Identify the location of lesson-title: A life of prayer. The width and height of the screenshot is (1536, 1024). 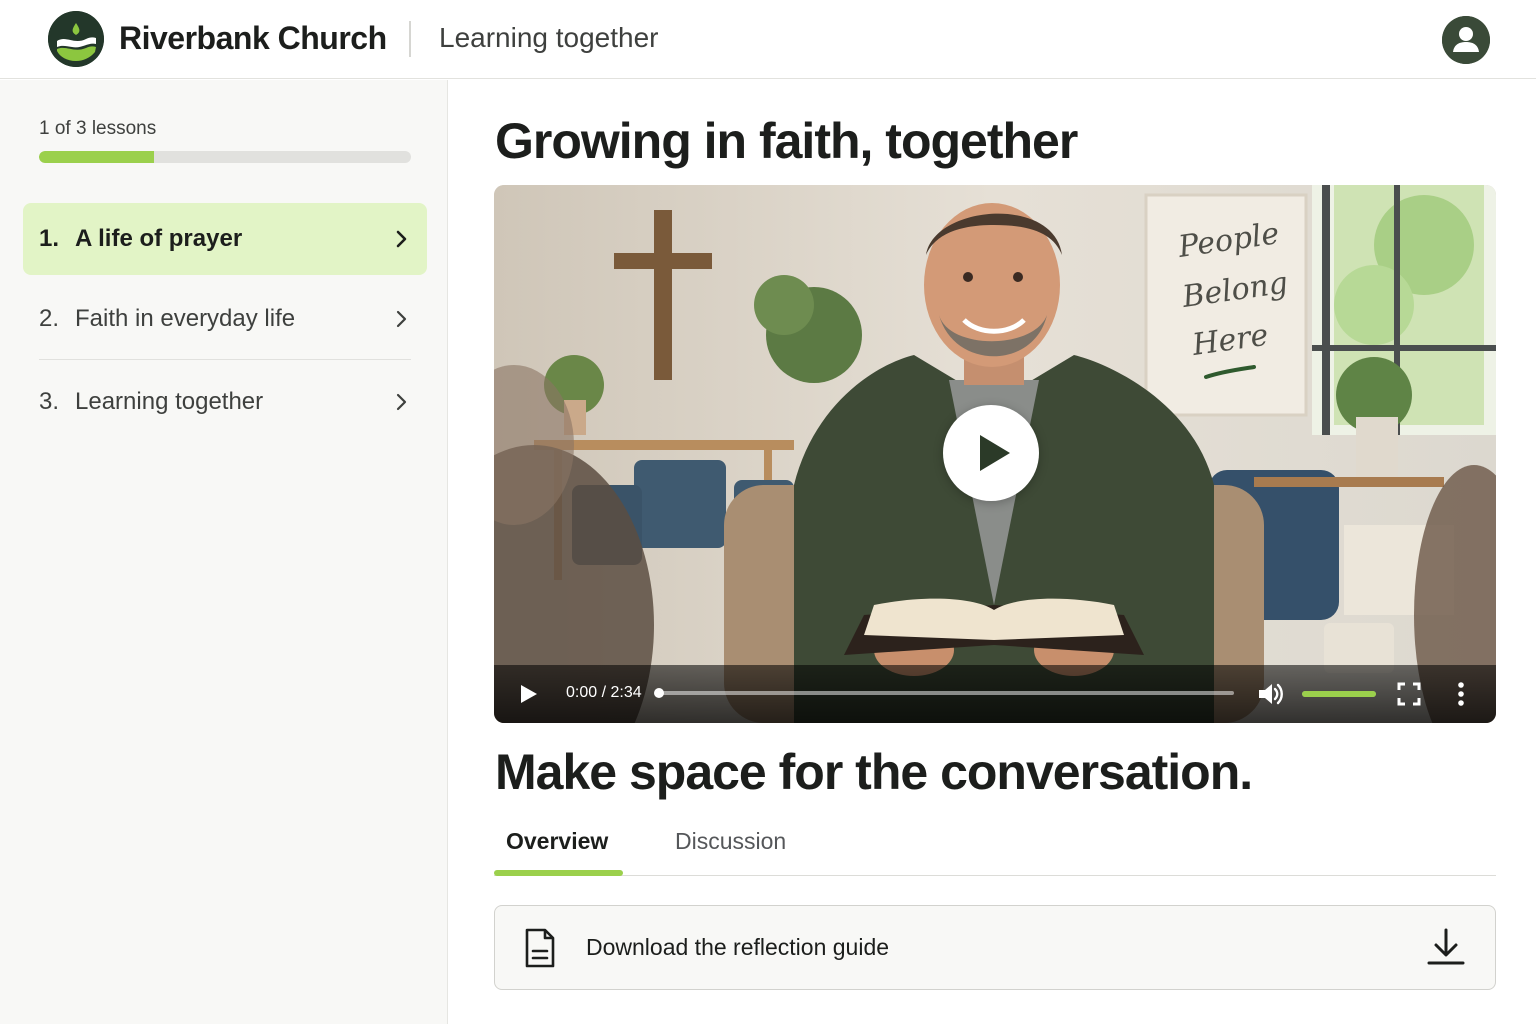
(159, 238).